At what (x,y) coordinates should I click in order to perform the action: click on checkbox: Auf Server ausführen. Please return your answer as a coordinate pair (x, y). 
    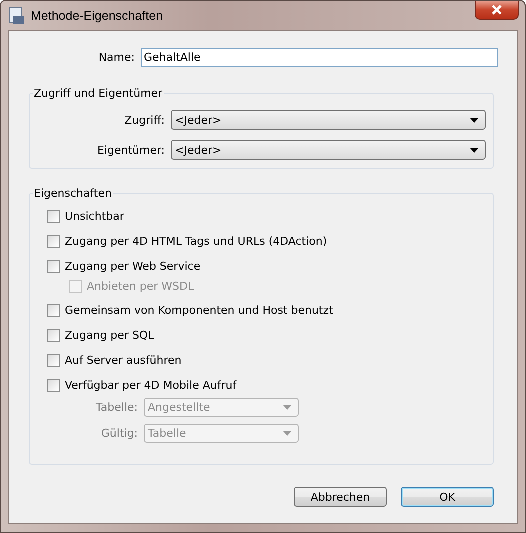
    Looking at the image, I should click on (114, 360).